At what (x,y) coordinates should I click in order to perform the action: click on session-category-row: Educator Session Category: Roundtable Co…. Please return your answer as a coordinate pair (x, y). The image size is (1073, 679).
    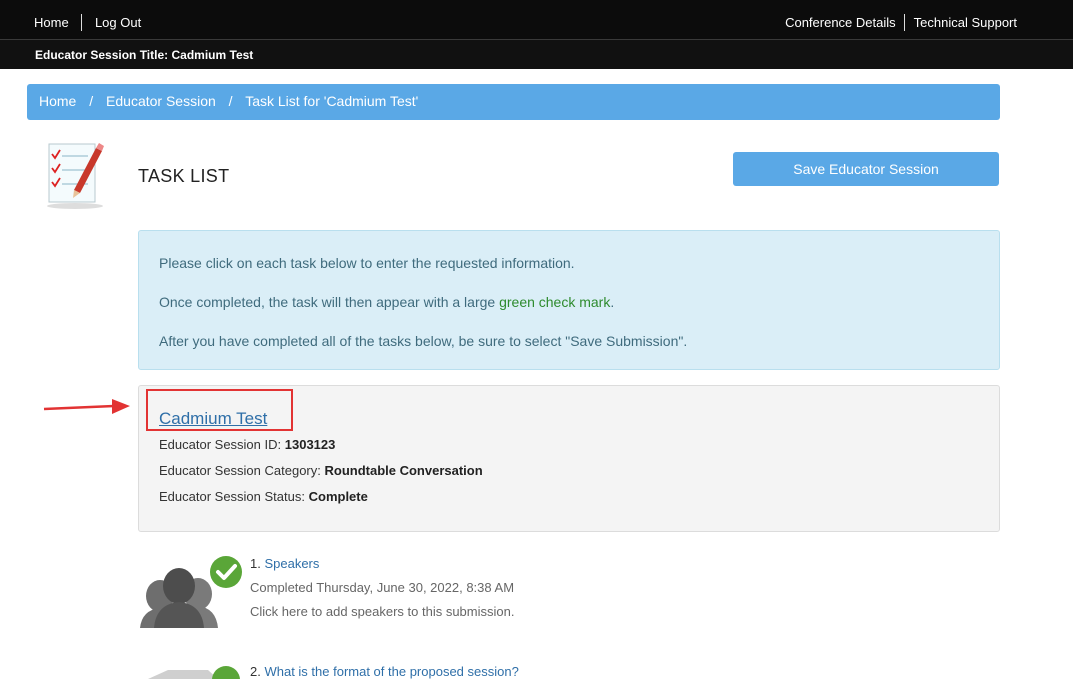
    Looking at the image, I should click on (321, 470).